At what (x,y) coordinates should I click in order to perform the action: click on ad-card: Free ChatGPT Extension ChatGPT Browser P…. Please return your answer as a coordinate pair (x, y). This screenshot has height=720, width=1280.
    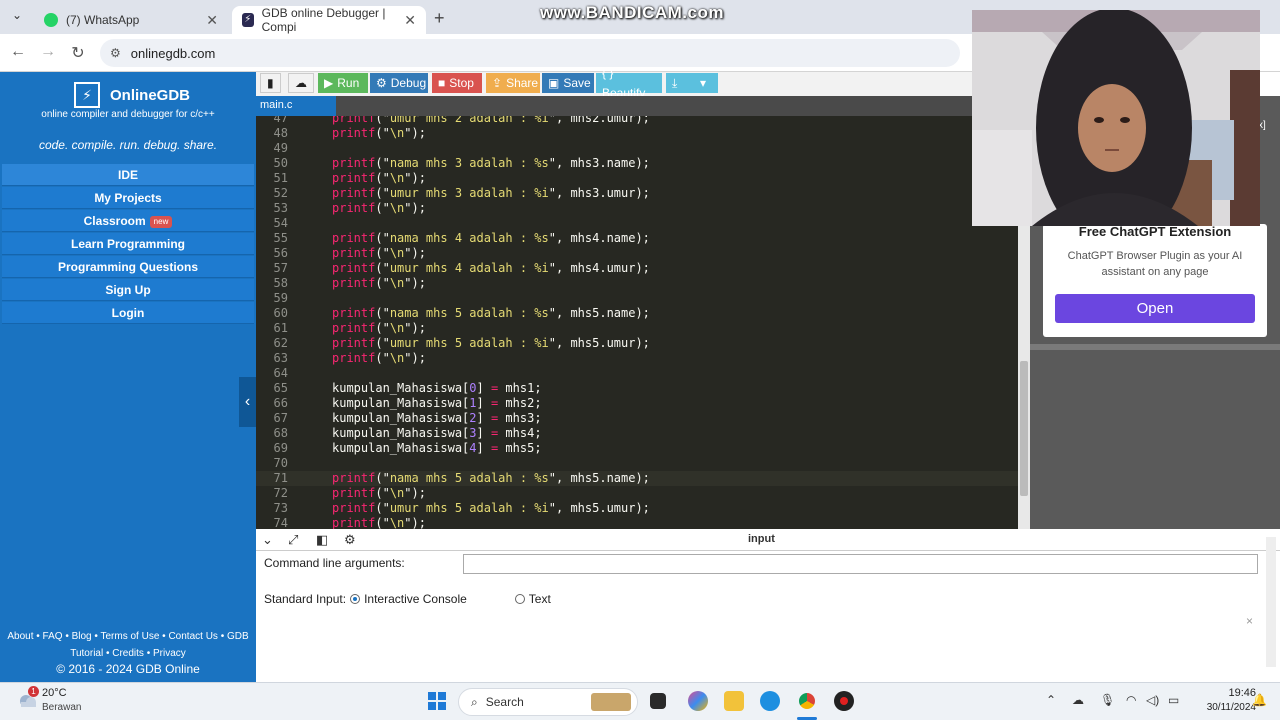
    Looking at the image, I should click on (1155, 280).